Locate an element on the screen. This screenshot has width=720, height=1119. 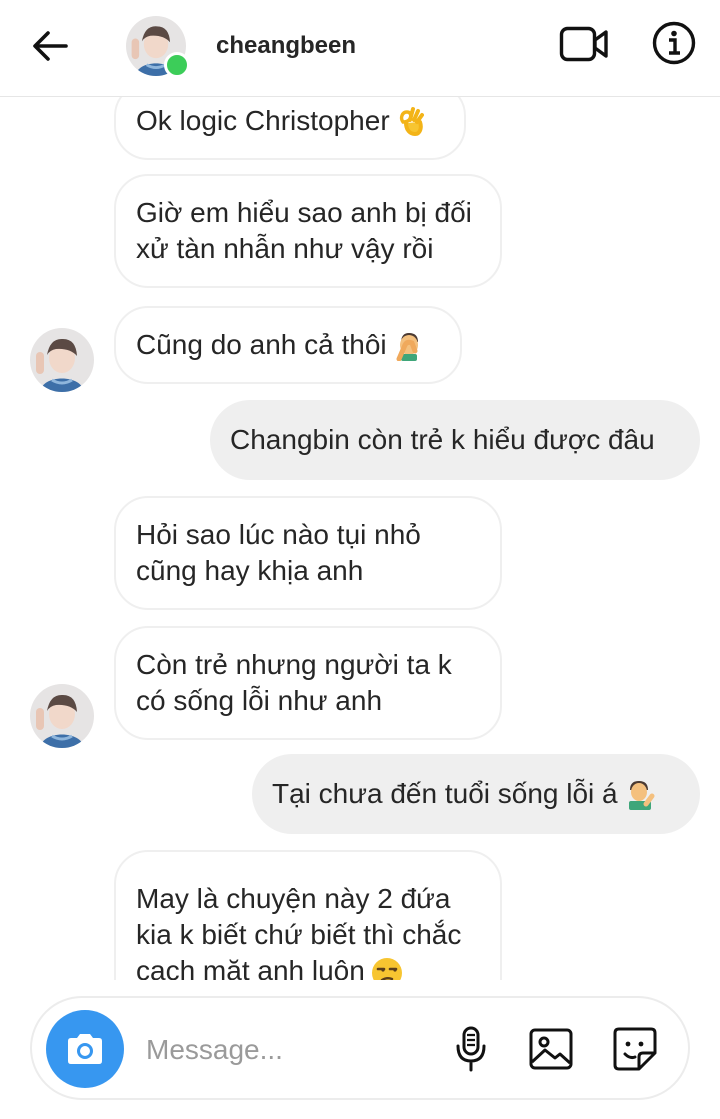
video-camera-icon is located at coordinates (583, 44).